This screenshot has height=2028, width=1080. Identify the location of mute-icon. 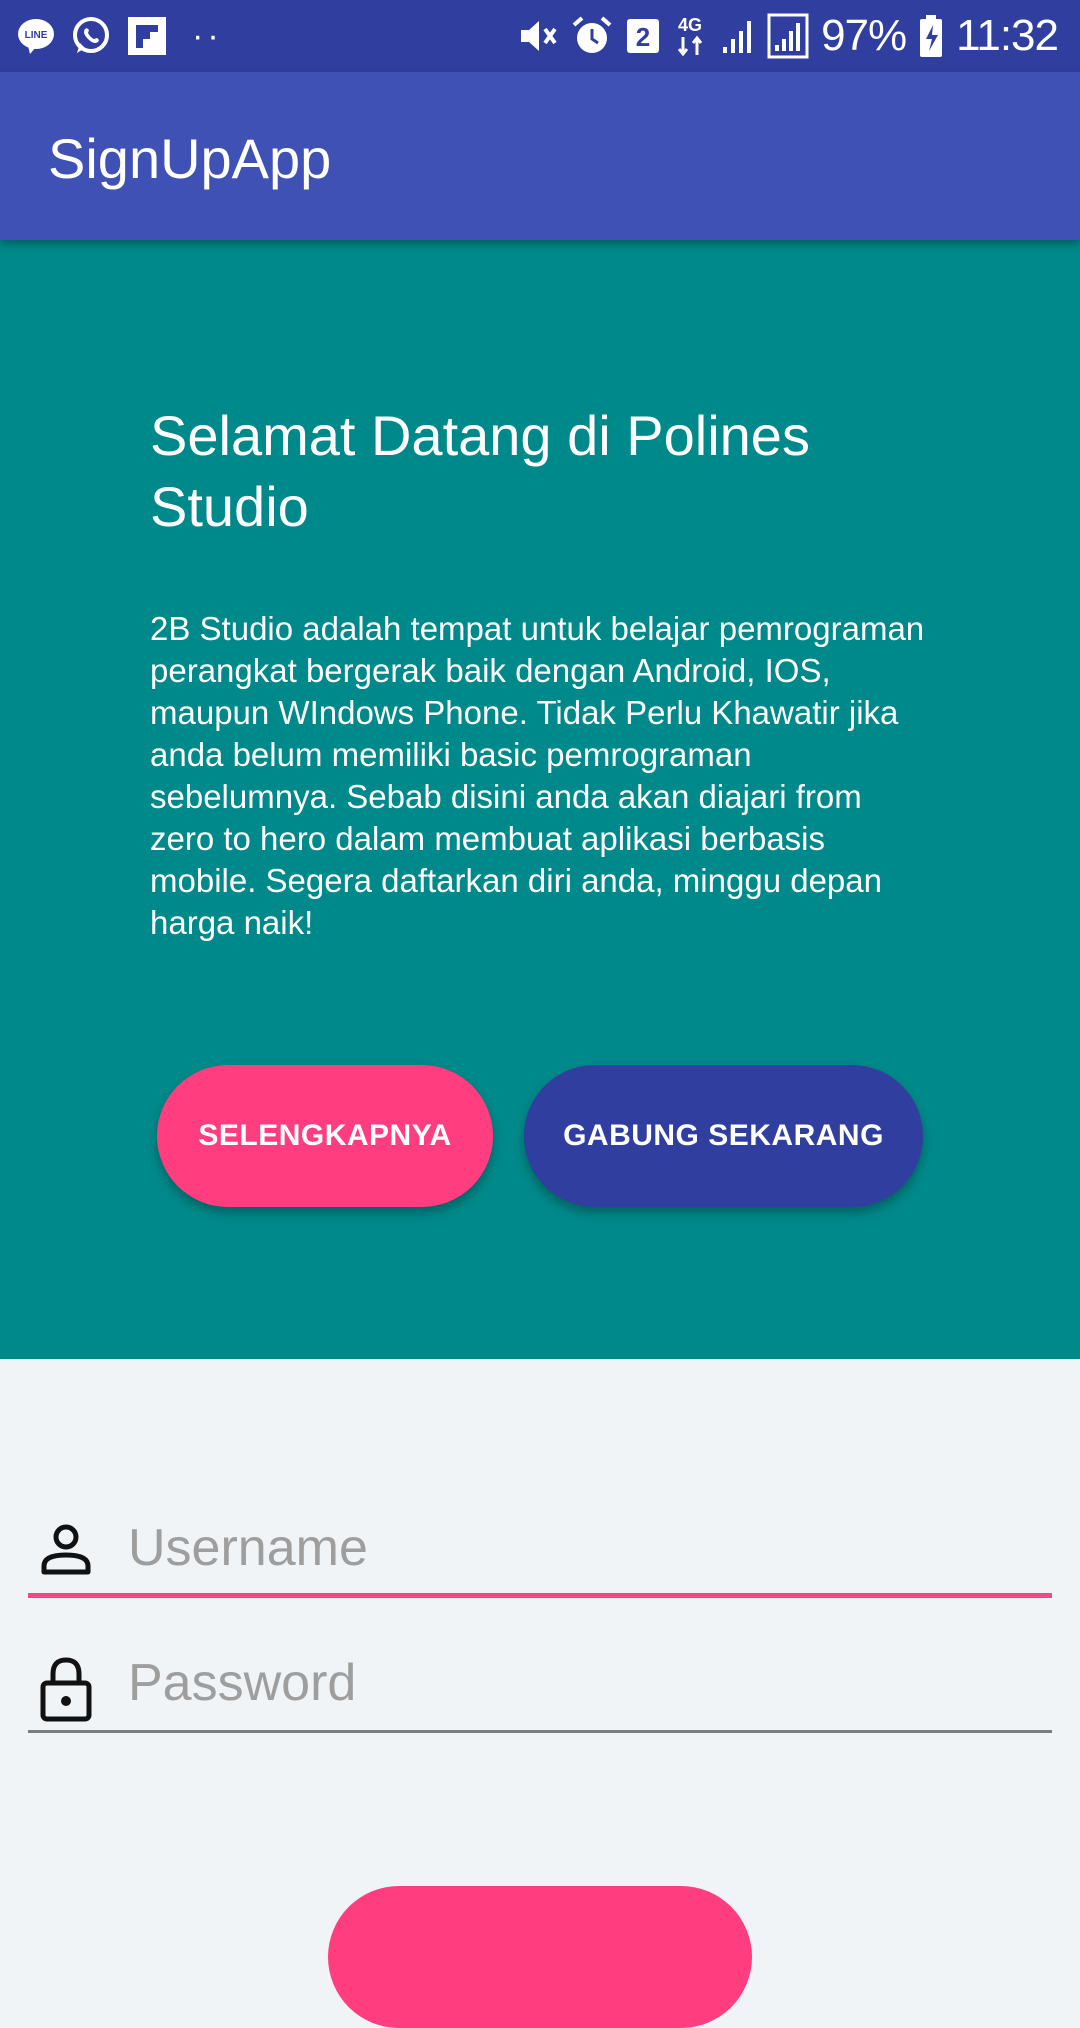
(538, 36).